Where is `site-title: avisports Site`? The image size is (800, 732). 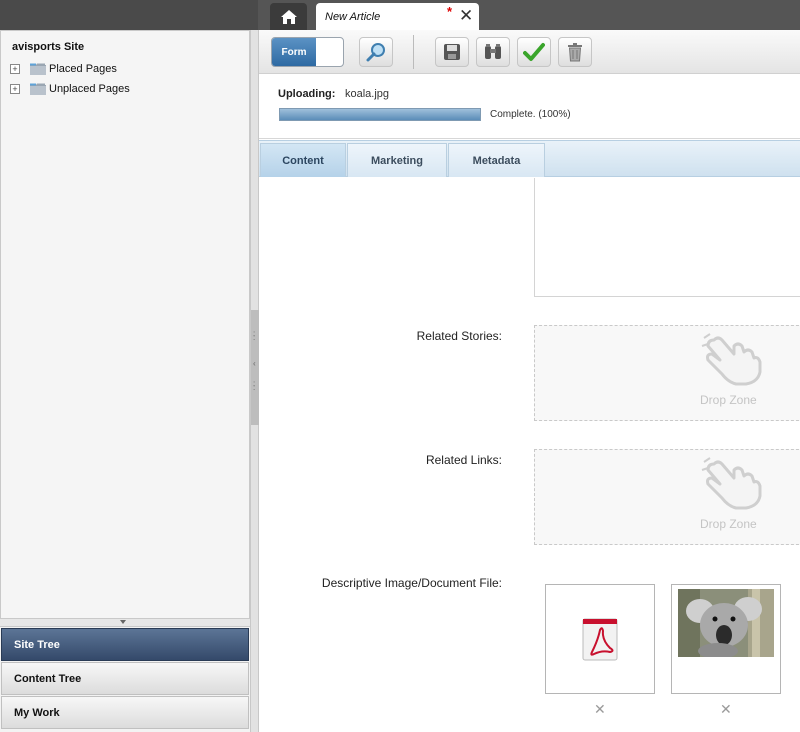
site-title: avisports Site is located at coordinates (48, 47).